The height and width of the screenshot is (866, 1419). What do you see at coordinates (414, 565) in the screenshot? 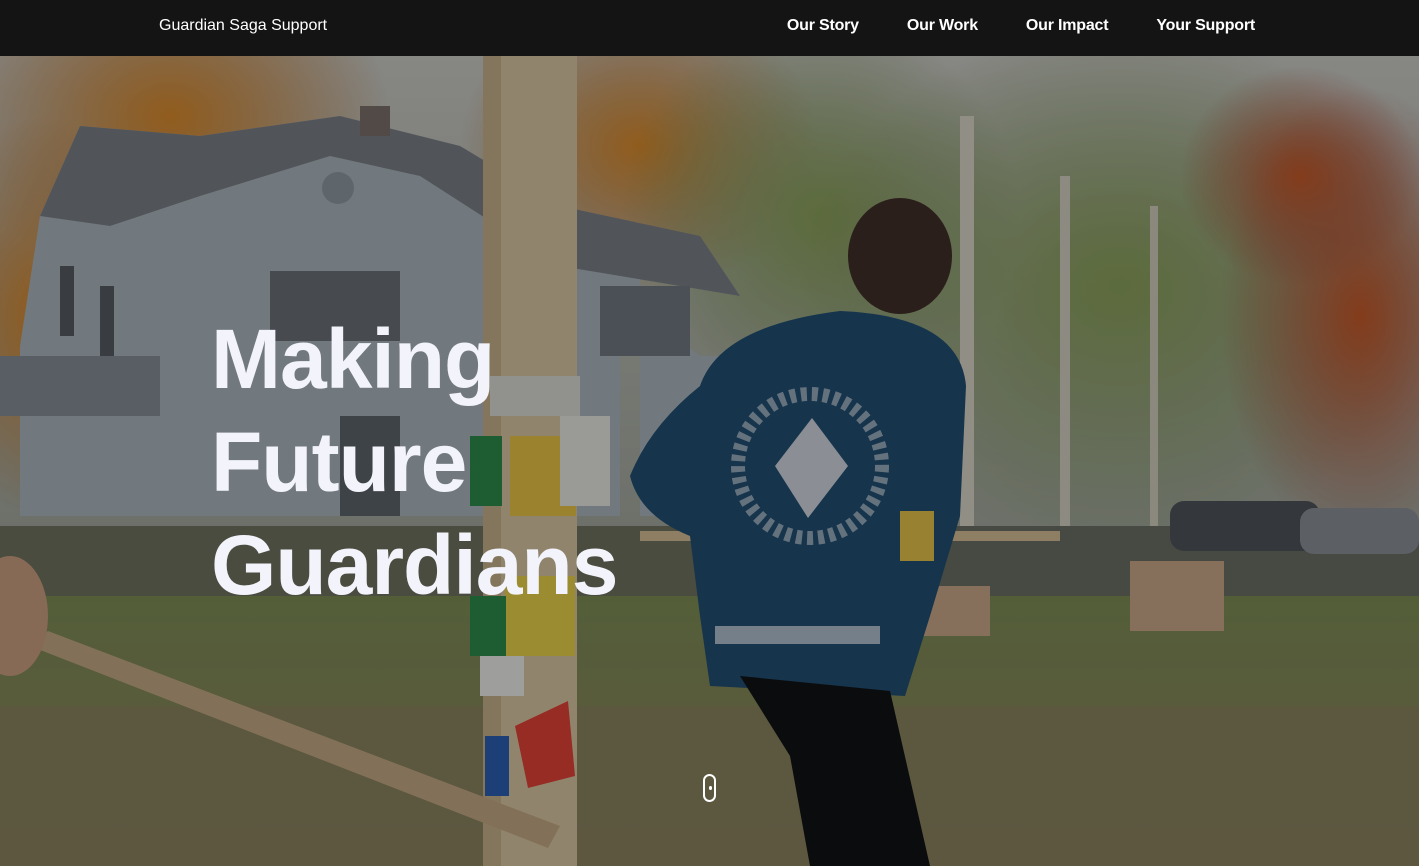
I see `hero-title-line-3: Guardians` at bounding box center [414, 565].